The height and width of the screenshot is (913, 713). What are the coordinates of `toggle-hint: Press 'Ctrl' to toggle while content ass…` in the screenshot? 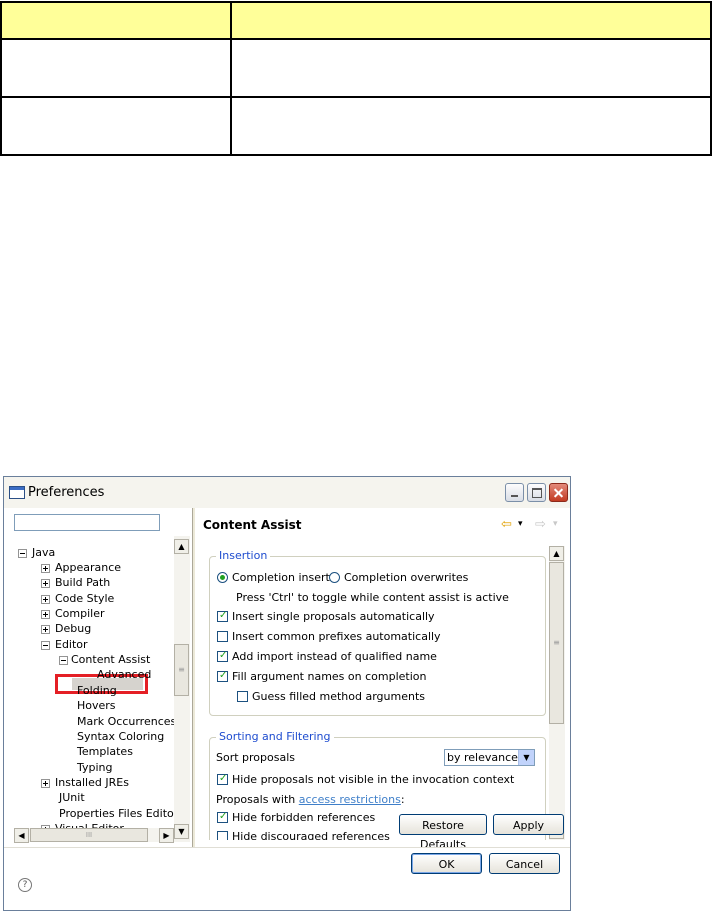 It's located at (372, 597).